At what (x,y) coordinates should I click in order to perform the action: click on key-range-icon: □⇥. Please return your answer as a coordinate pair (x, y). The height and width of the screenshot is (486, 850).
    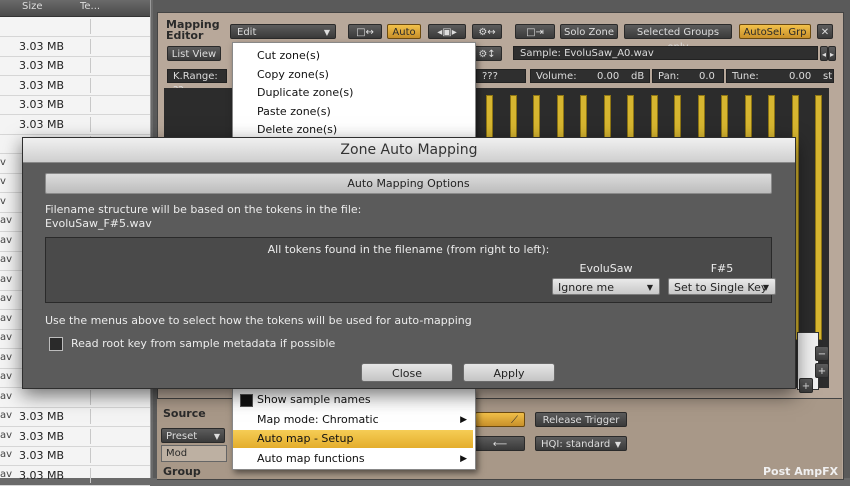
    Looking at the image, I should click on (535, 31).